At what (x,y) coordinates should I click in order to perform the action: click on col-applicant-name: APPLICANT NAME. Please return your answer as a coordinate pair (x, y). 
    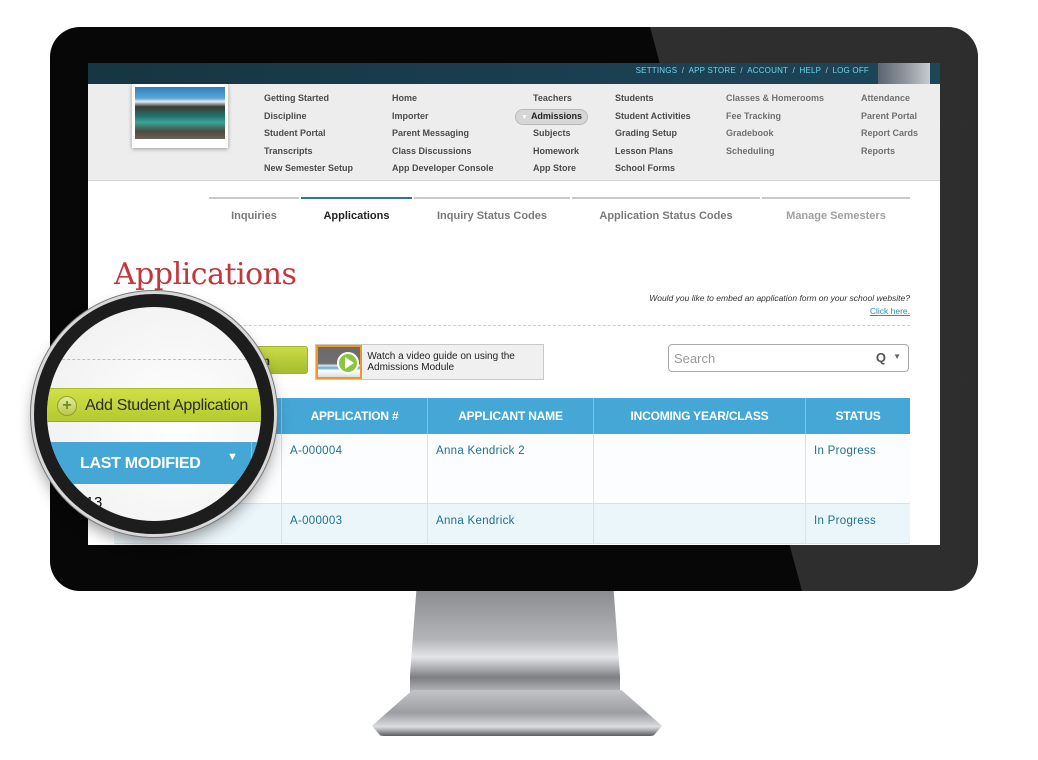
    Looking at the image, I should click on (511, 416).